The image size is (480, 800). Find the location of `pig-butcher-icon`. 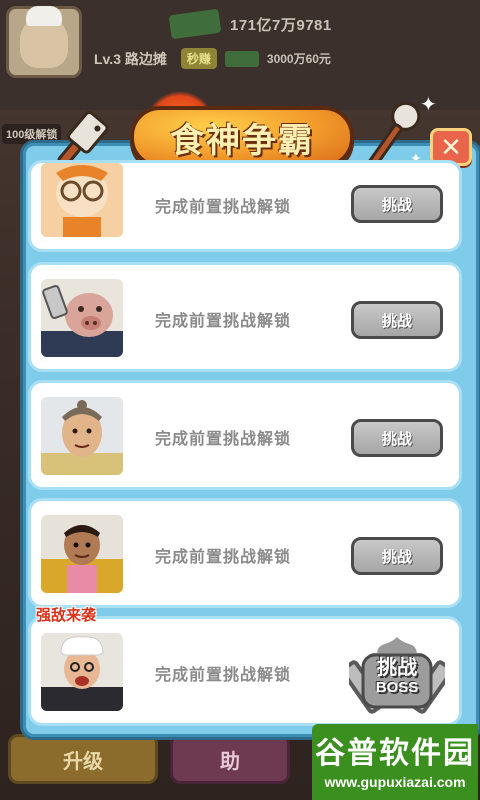

pig-butcher-icon is located at coordinates (82, 318).